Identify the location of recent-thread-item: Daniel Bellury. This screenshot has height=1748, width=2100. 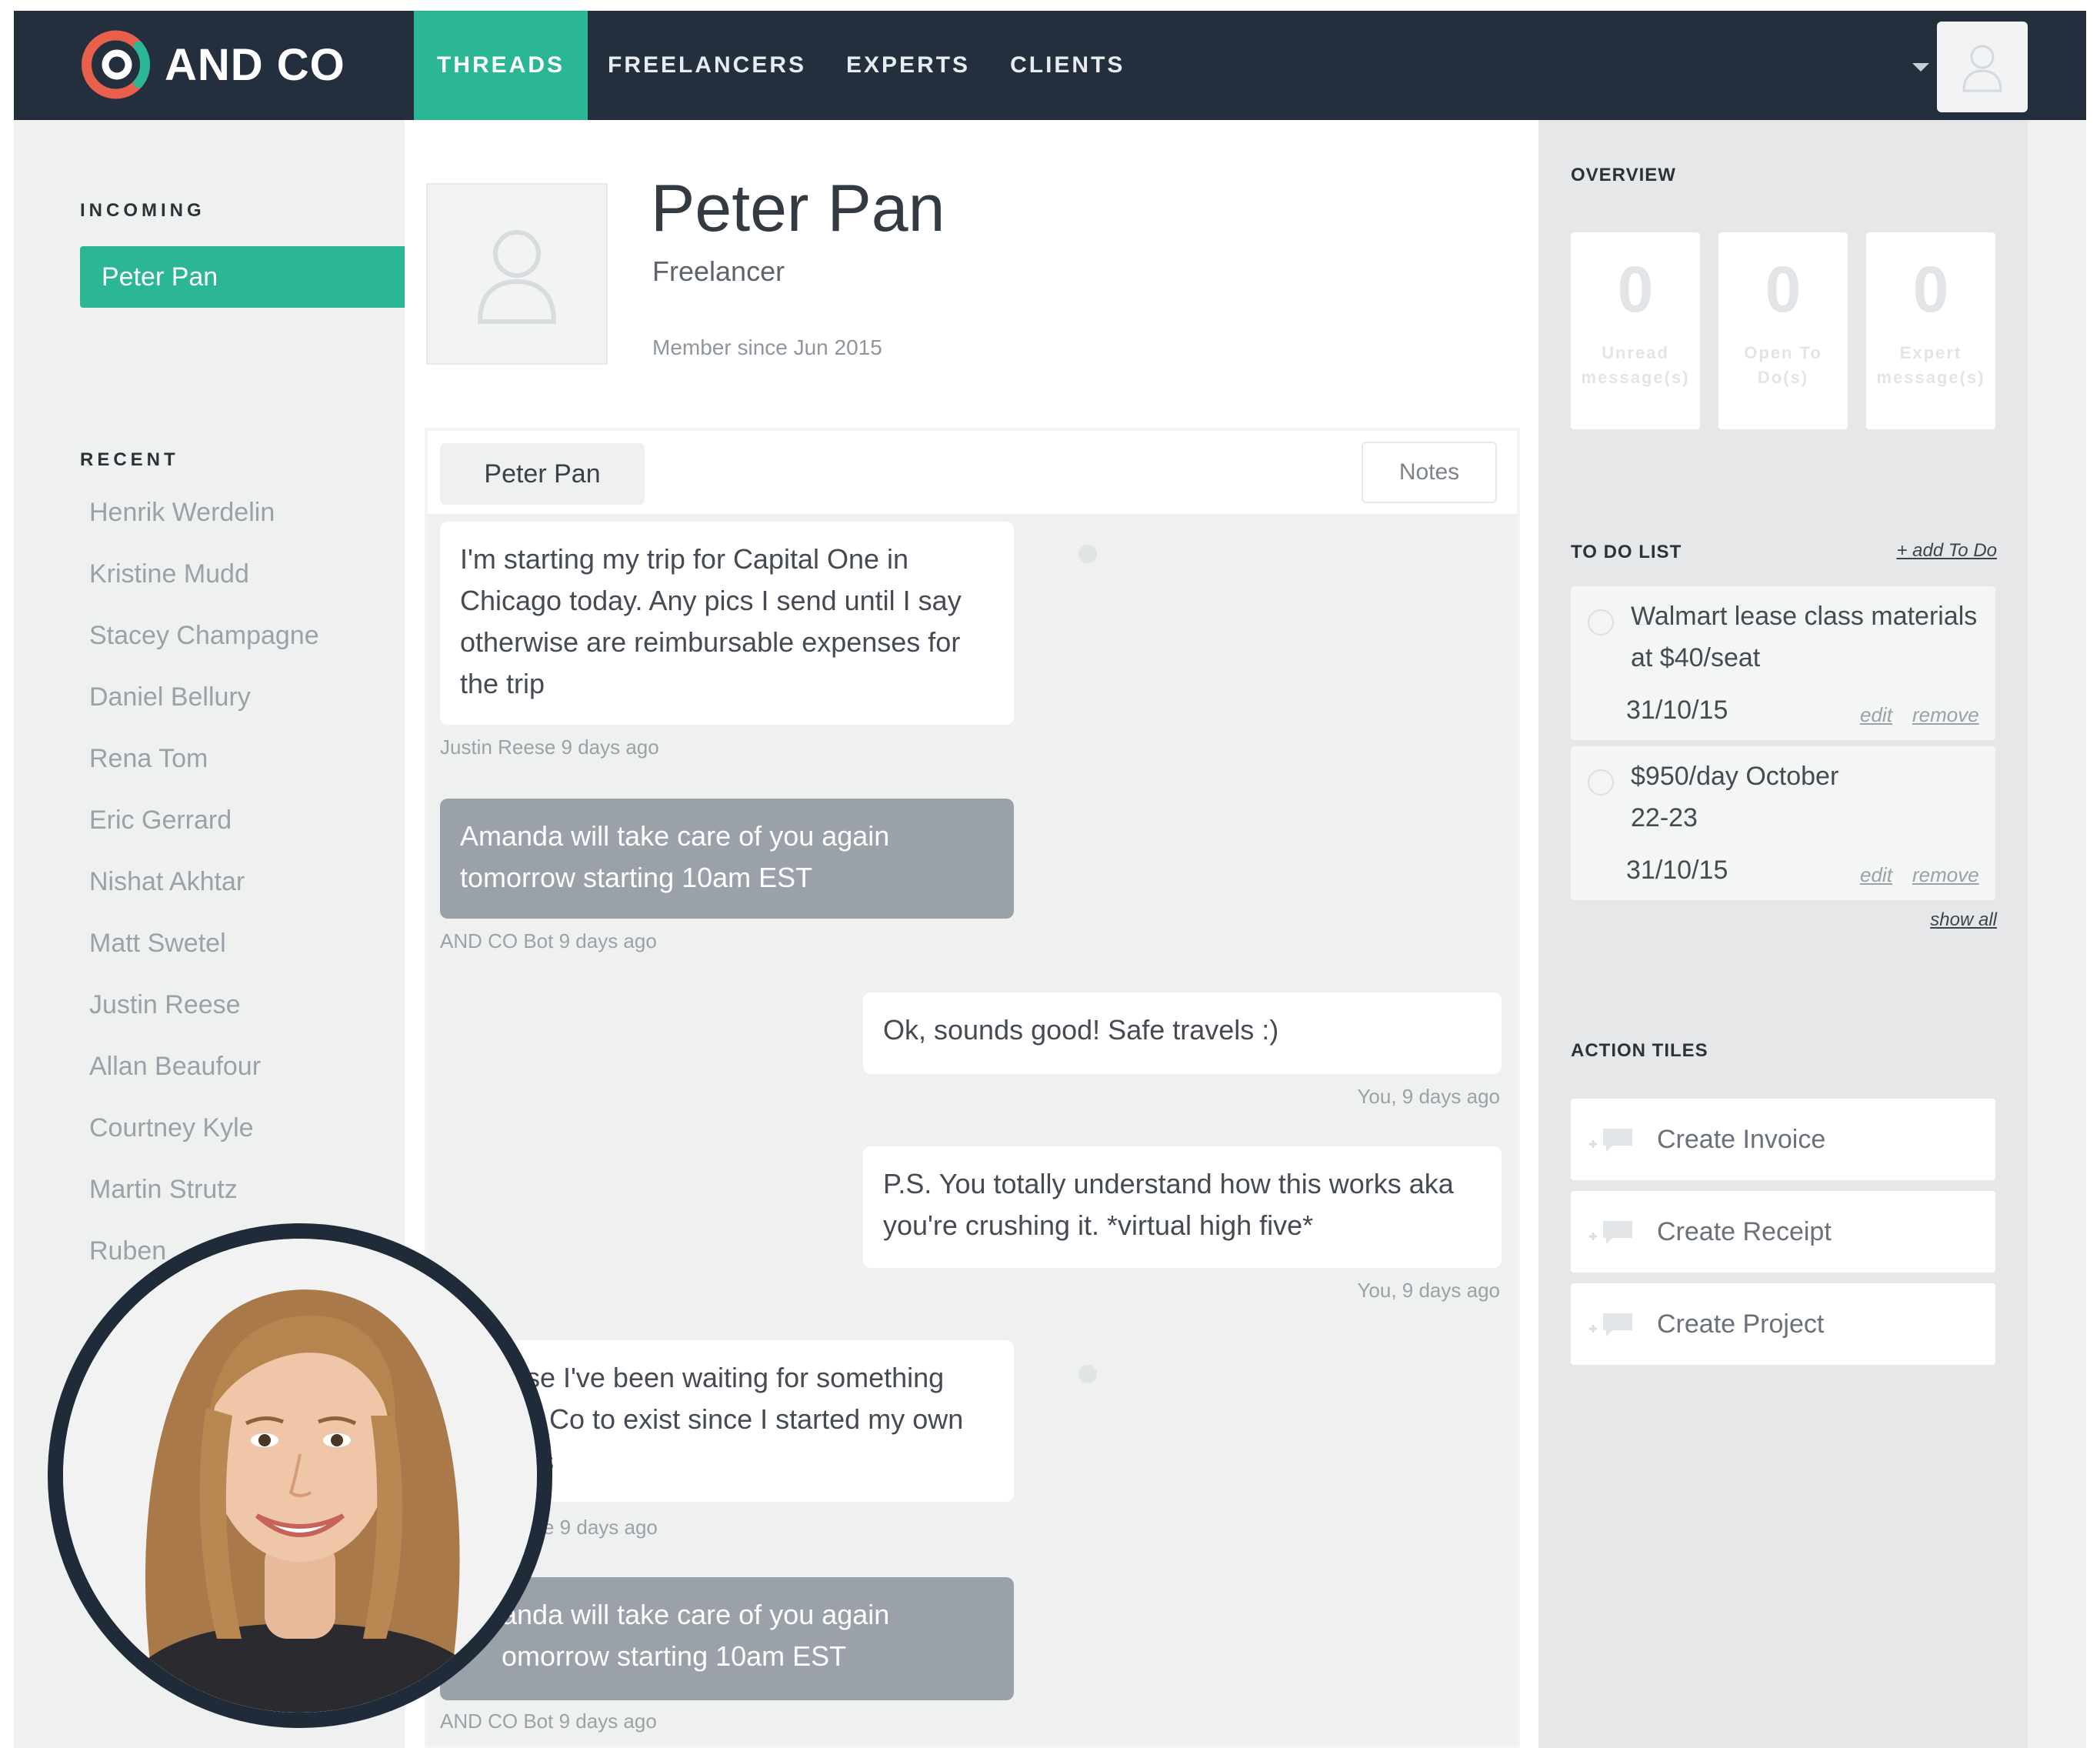
(204, 697).